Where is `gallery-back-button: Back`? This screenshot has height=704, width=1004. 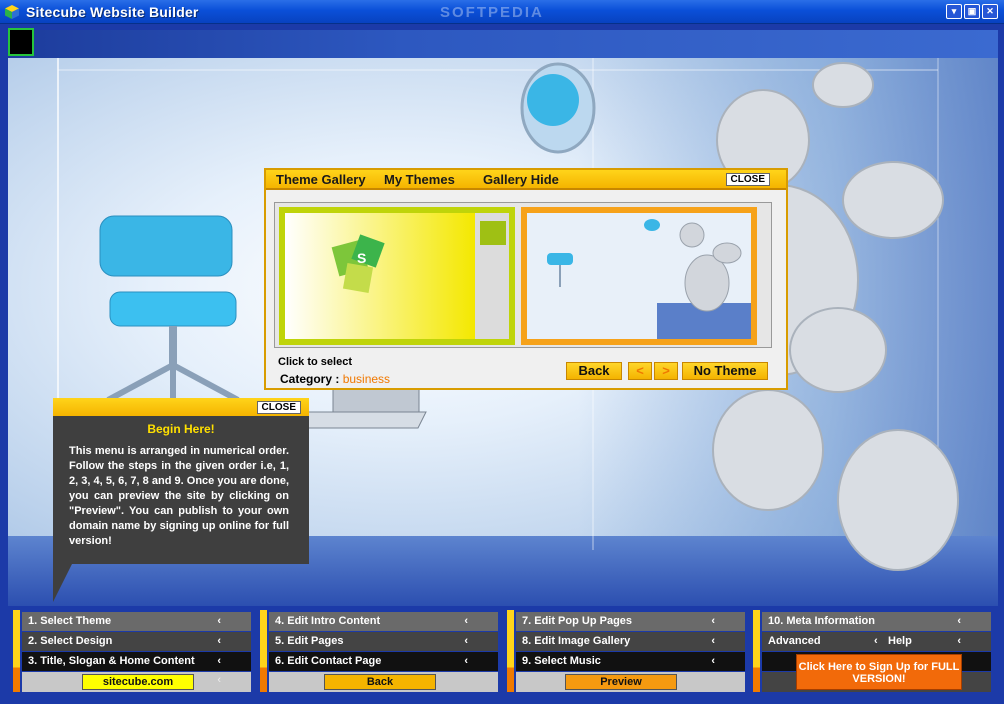
gallery-back-button: Back is located at coordinates (594, 371).